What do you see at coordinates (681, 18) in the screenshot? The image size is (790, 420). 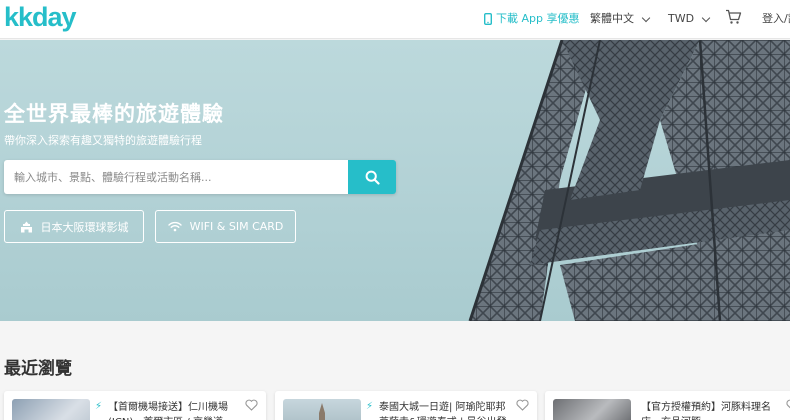 I see `currency-label: TWD` at bounding box center [681, 18].